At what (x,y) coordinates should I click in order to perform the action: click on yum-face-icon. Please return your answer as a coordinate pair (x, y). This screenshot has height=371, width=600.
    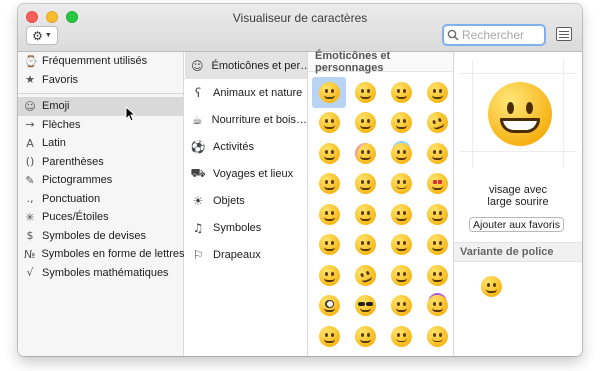
    Looking at the image, I should click on (365, 245).